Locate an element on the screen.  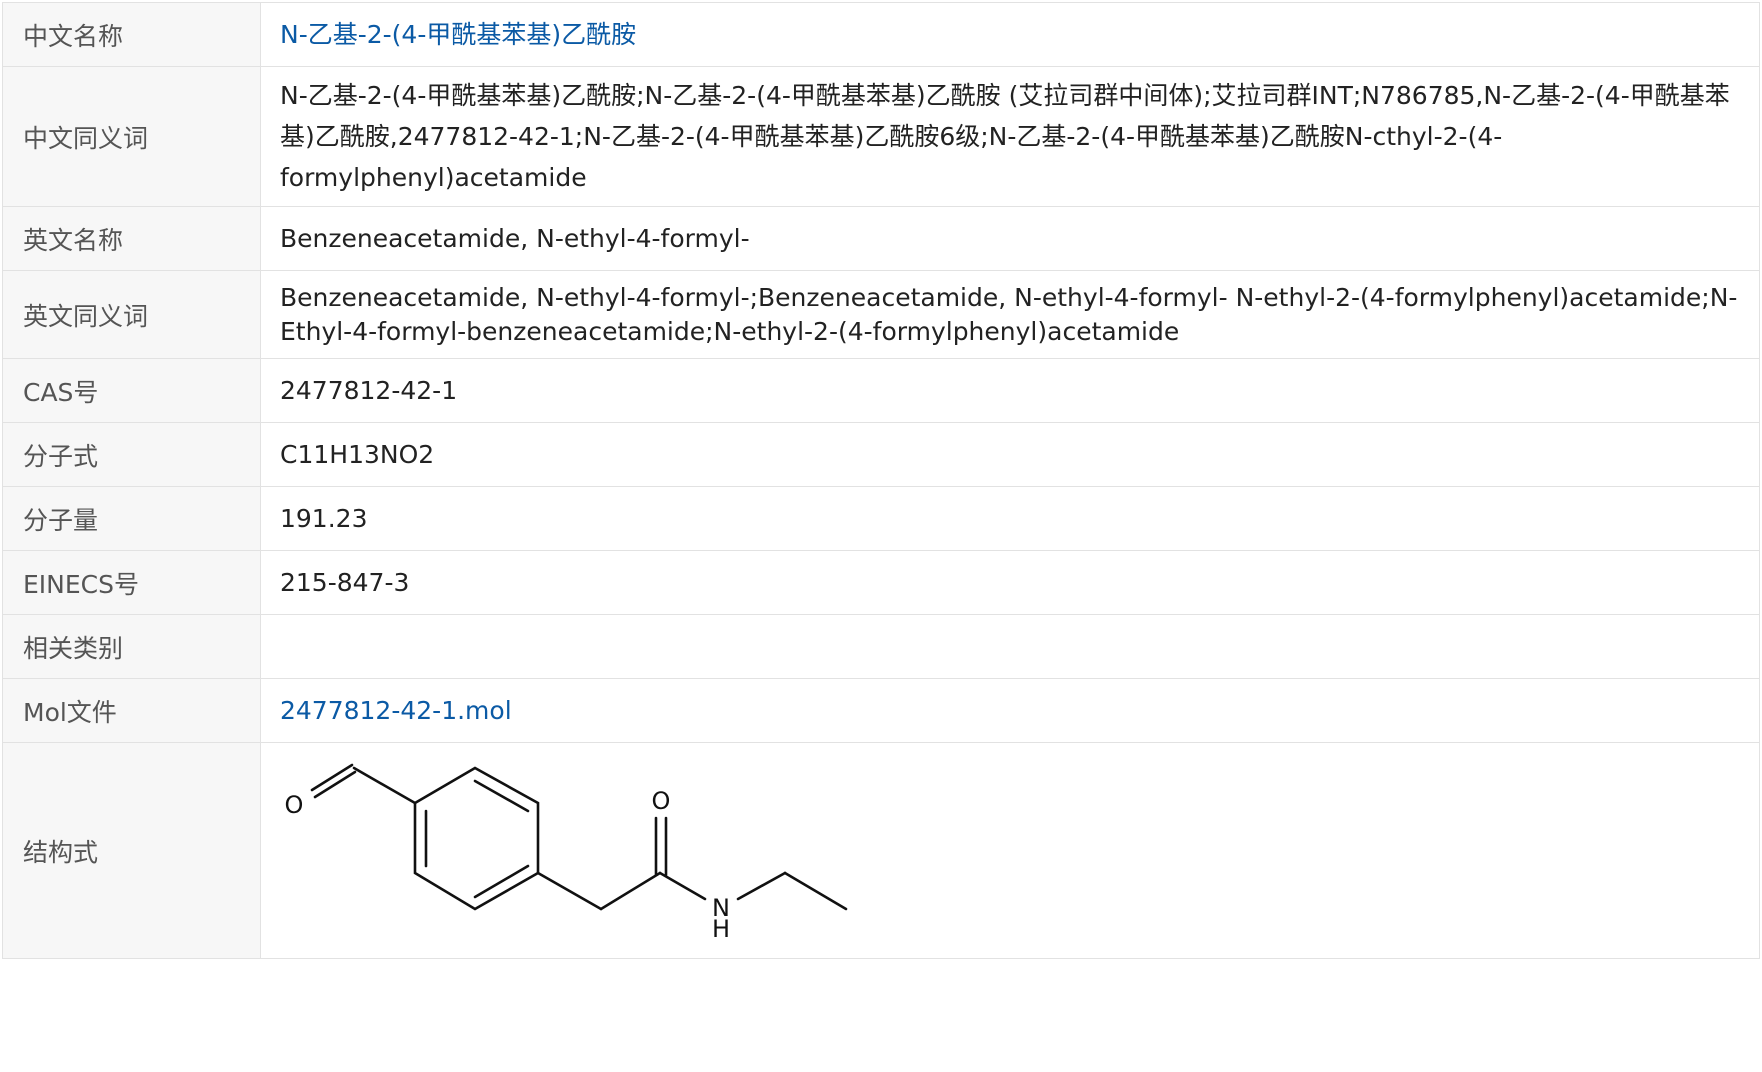
label-cas: CAS号 is located at coordinates (131, 390).